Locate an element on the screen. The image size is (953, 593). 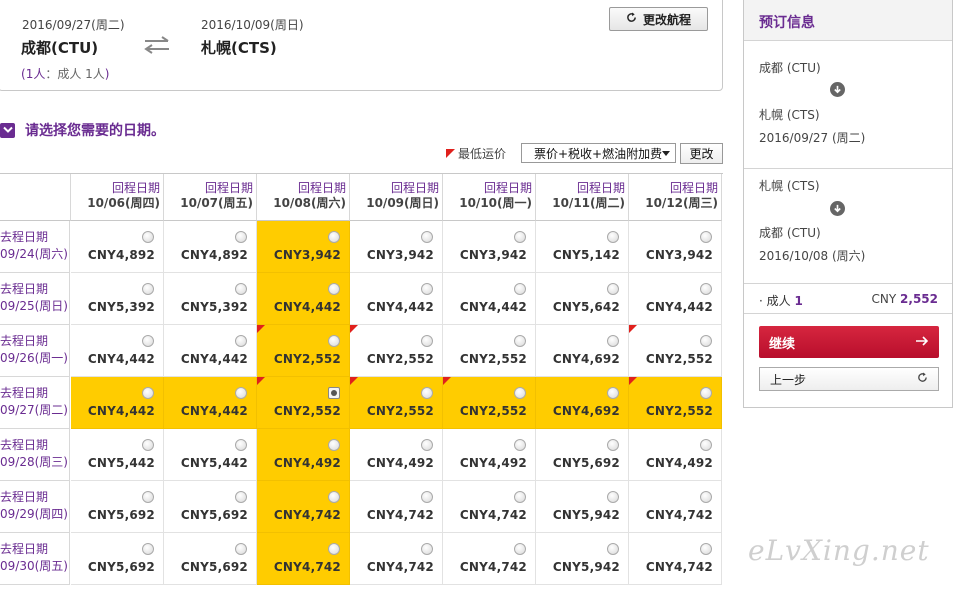
update-button: 更改 is located at coordinates (701, 153).